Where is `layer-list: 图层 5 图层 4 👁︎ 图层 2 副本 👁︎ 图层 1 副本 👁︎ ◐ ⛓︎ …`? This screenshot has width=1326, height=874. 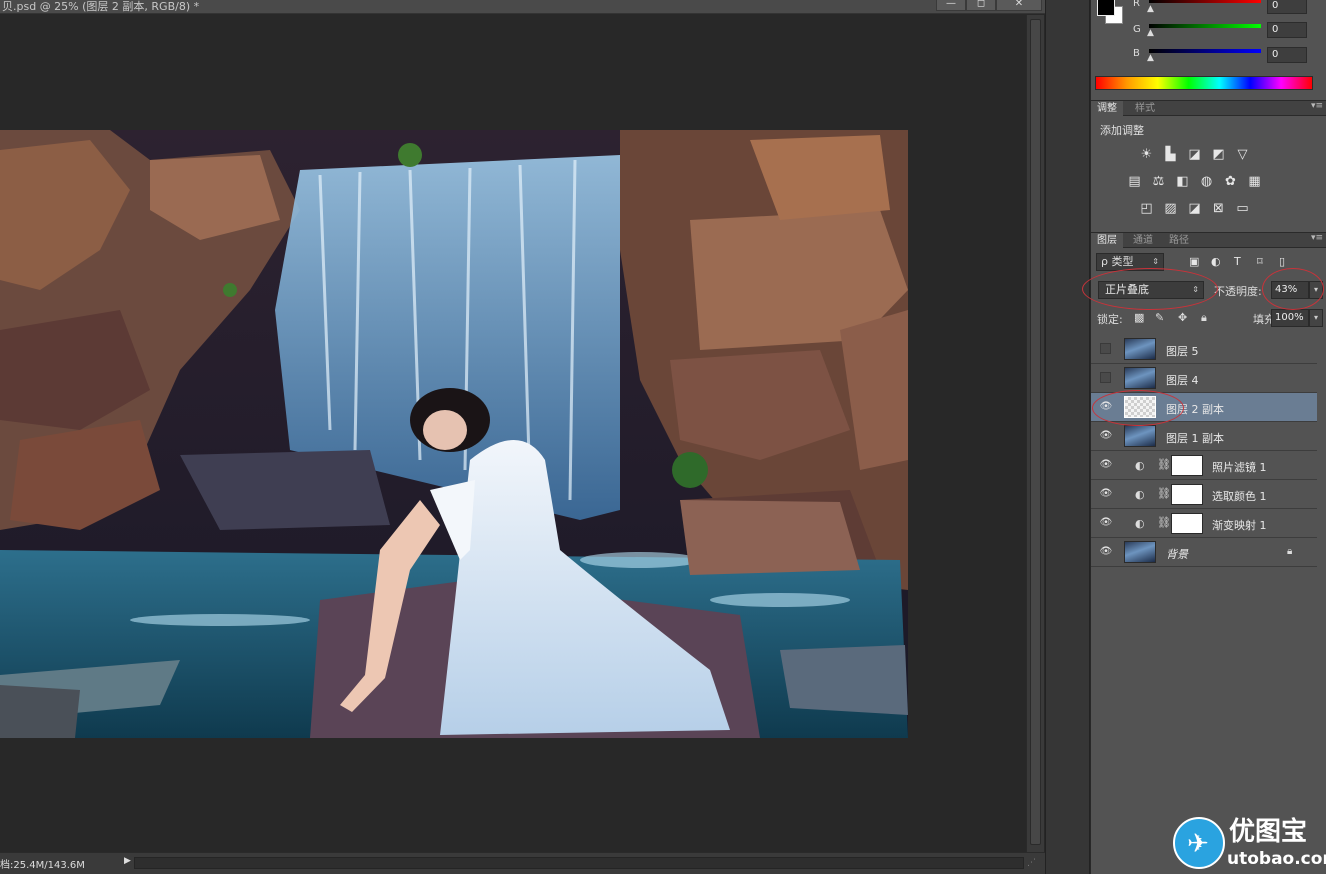
layer-list: 图层 5 图层 4 👁︎ 图层 2 副本 👁︎ 图层 1 副本 👁︎ ◐ ⛓︎ … is located at coordinates (1204, 451).